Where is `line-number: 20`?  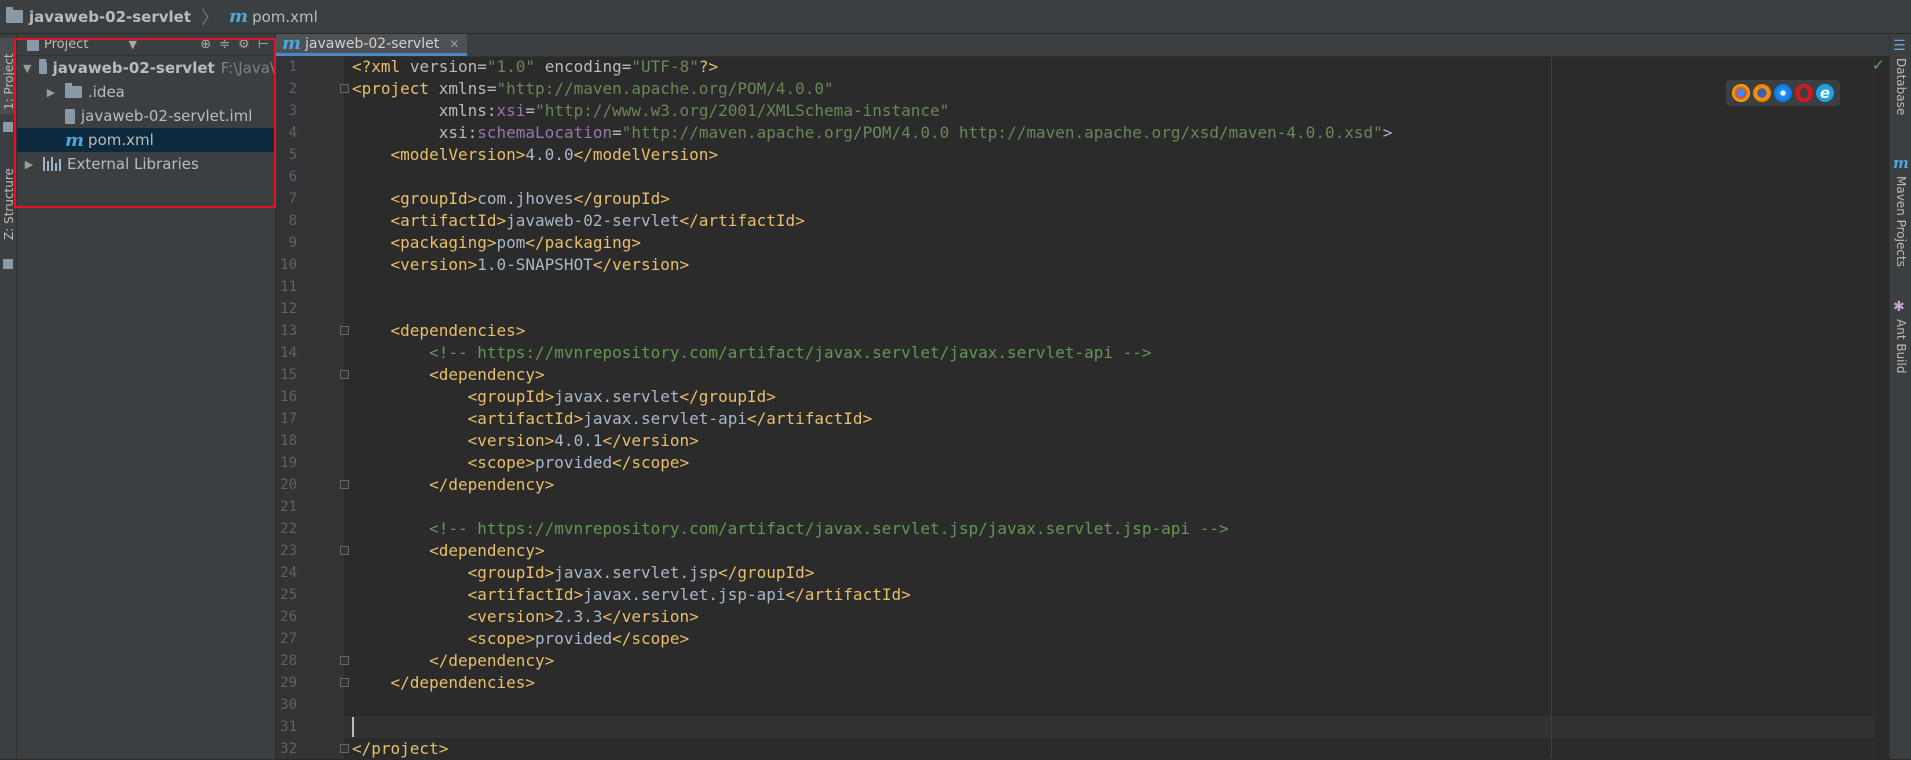 line-number: 20 is located at coordinates (288, 485).